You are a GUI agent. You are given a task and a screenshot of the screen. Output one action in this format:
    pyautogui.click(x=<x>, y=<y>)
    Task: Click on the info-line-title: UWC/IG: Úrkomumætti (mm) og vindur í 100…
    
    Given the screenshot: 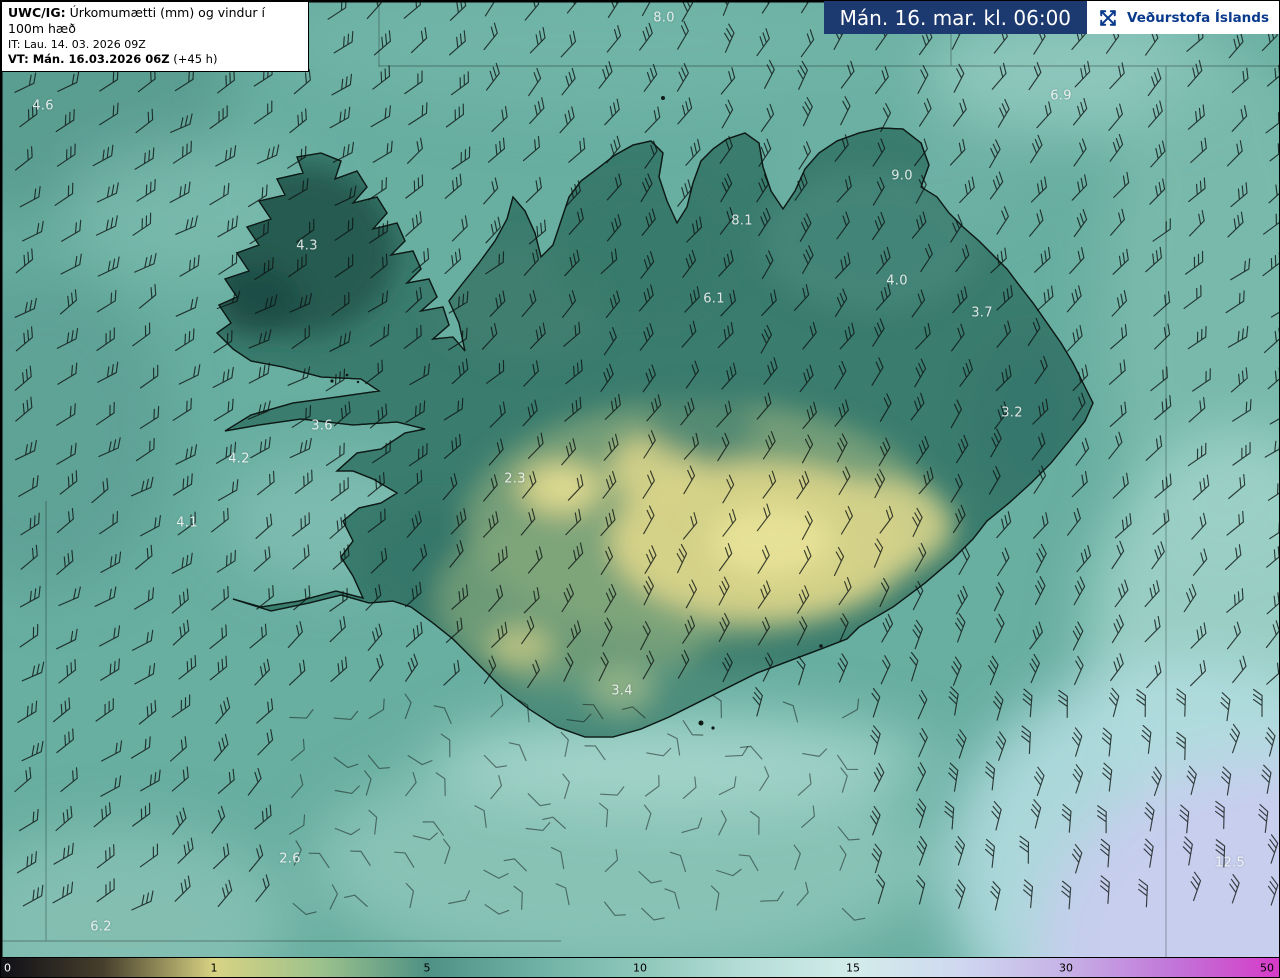 What is the action you would take?
    pyautogui.click(x=154, y=21)
    